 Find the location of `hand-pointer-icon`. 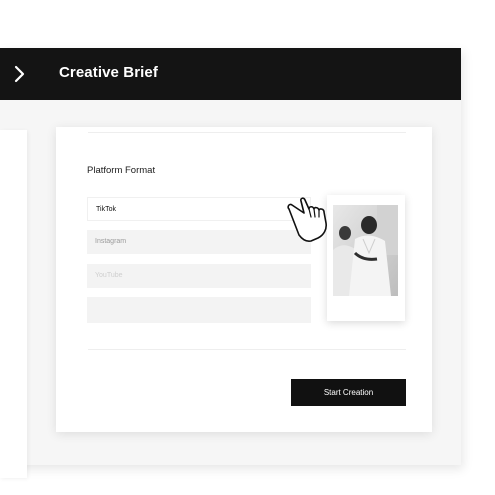

hand-pointer-icon is located at coordinates (310, 219).